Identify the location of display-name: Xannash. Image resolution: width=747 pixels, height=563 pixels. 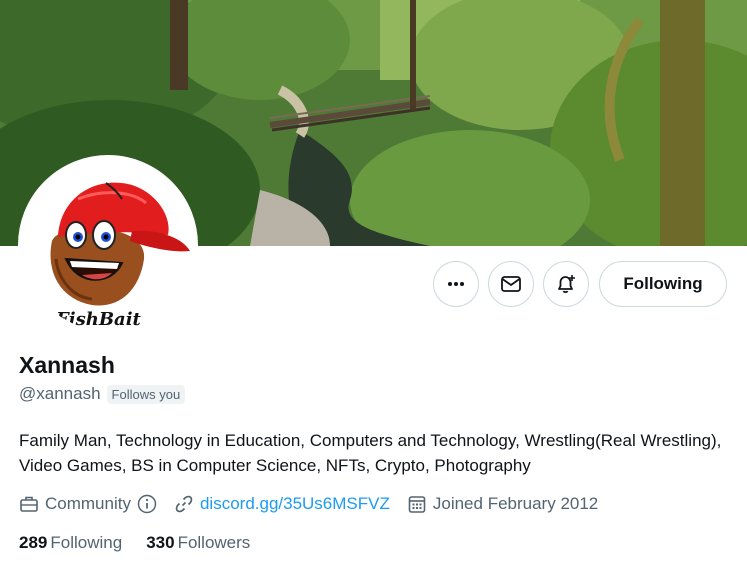
(67, 365).